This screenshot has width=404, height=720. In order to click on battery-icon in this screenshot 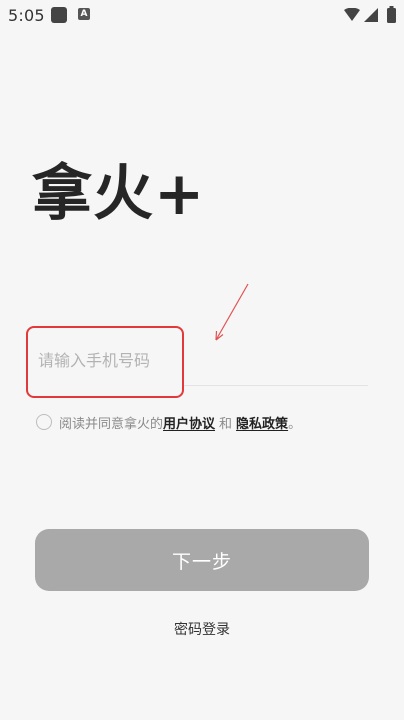, I will do `click(391, 14)`.